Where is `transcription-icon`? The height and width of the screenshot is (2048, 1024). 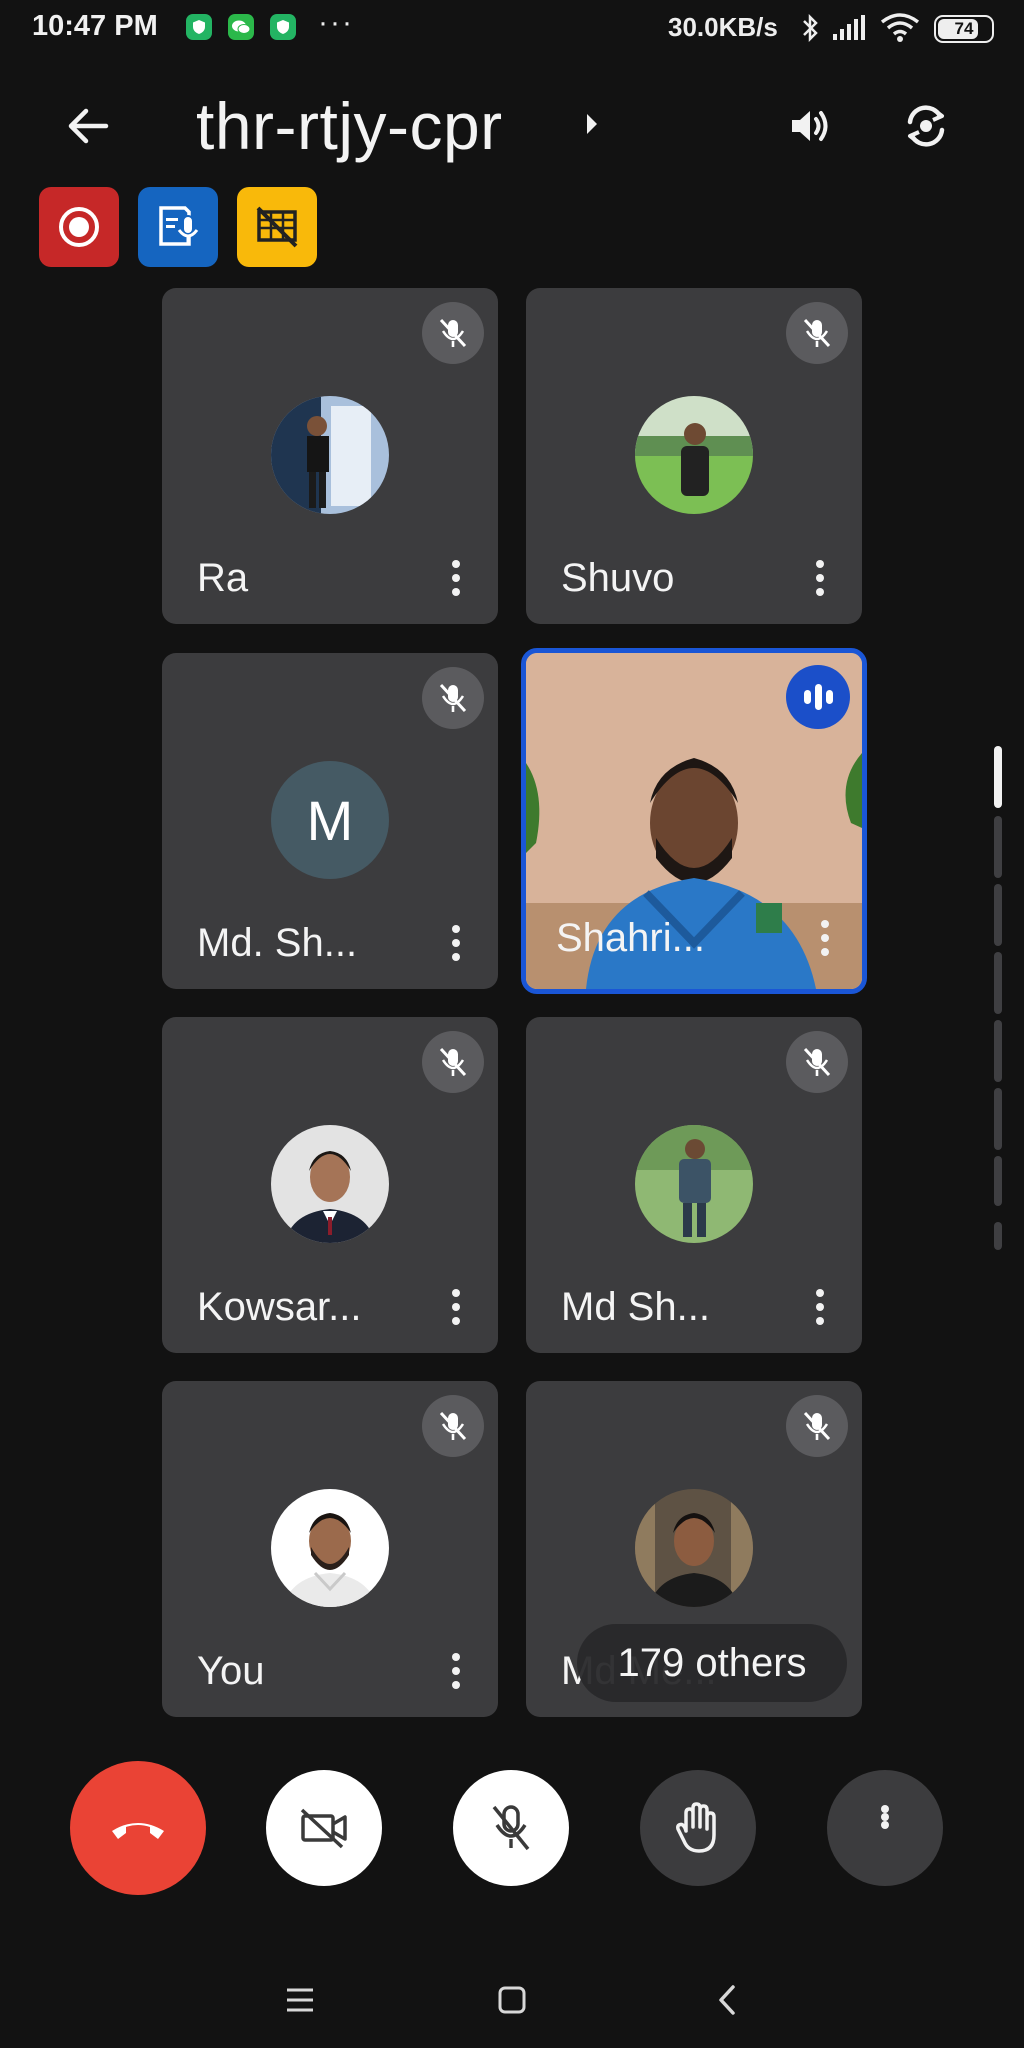 transcription-icon is located at coordinates (178, 227).